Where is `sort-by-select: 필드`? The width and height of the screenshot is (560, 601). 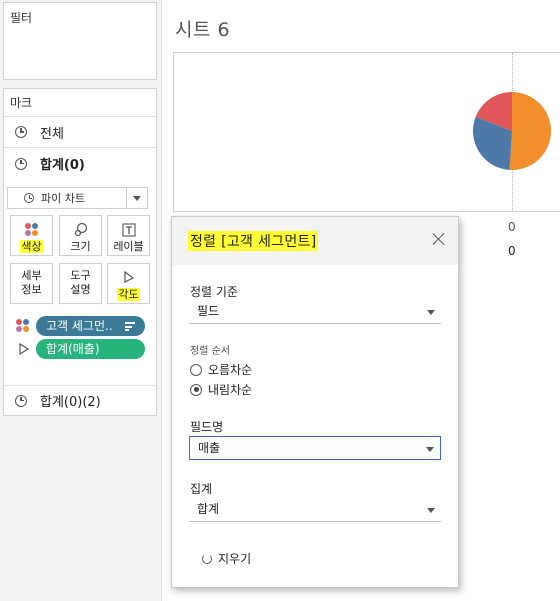
sort-by-select: 필드 is located at coordinates (315, 312).